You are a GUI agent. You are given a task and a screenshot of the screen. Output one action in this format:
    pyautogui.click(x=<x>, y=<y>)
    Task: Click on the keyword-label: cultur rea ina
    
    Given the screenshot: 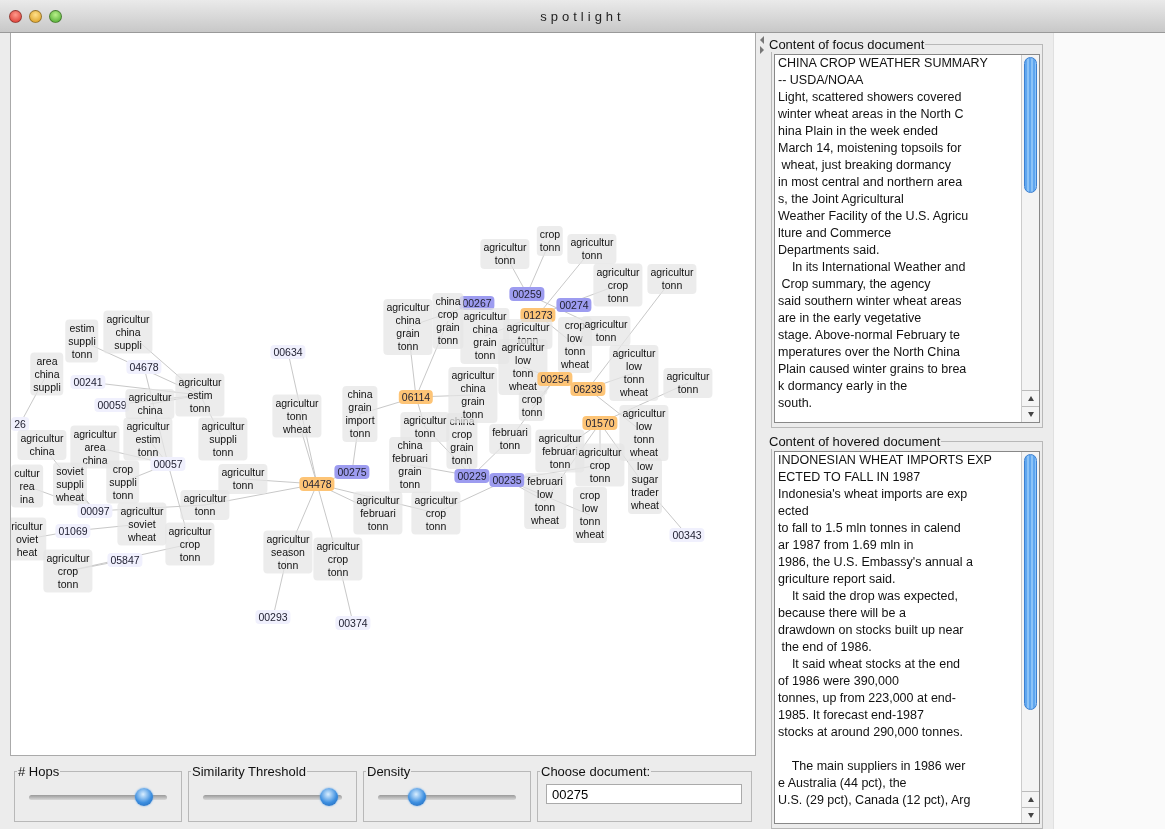 What is the action you would take?
    pyautogui.click(x=27, y=486)
    